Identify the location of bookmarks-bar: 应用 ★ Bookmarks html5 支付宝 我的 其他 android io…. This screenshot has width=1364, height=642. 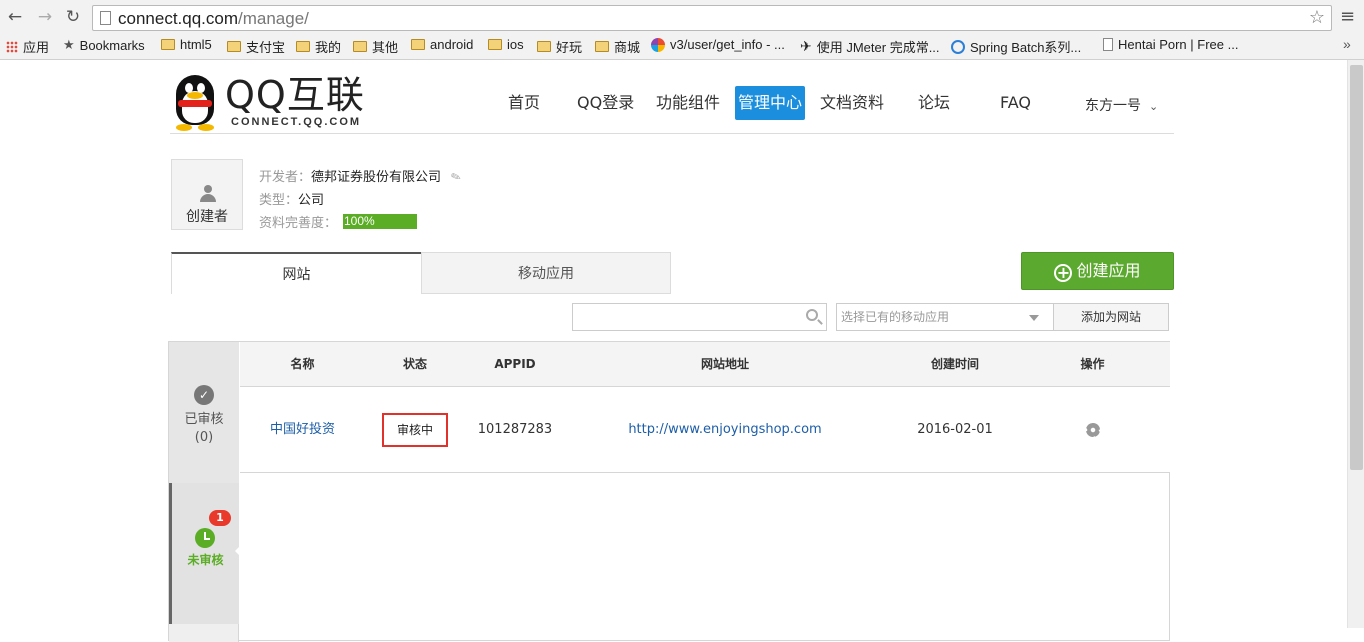
(682, 45).